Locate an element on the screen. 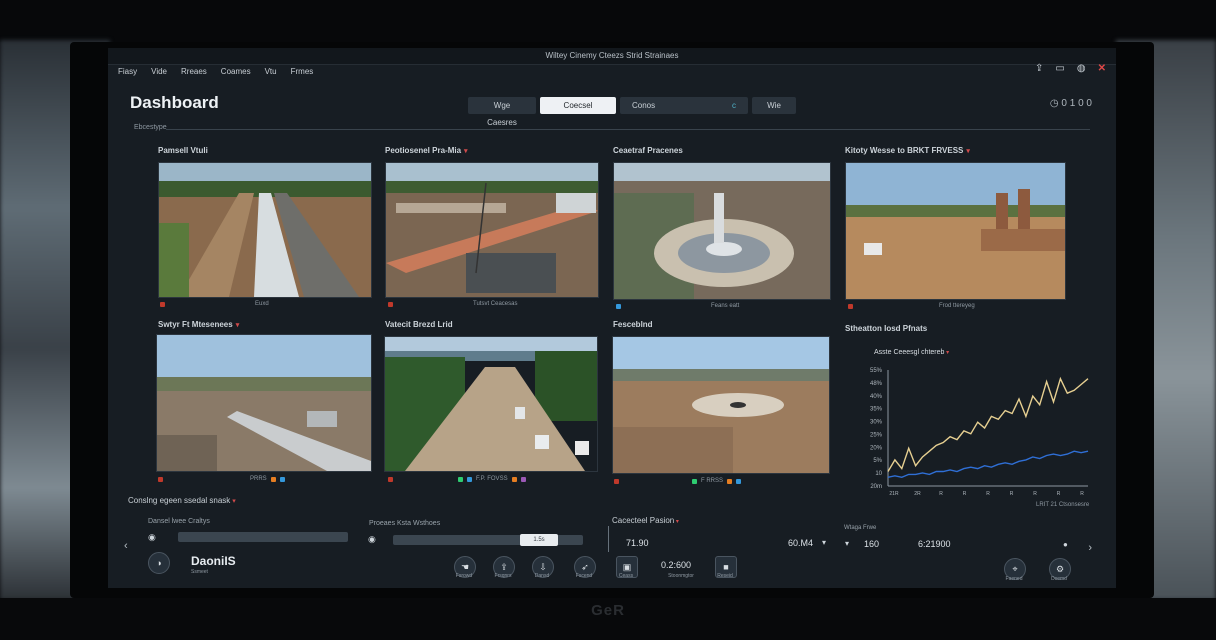 Image resolution: width=1216 pixels, height=640 pixels. tab-wie: Wie is located at coordinates (774, 105).